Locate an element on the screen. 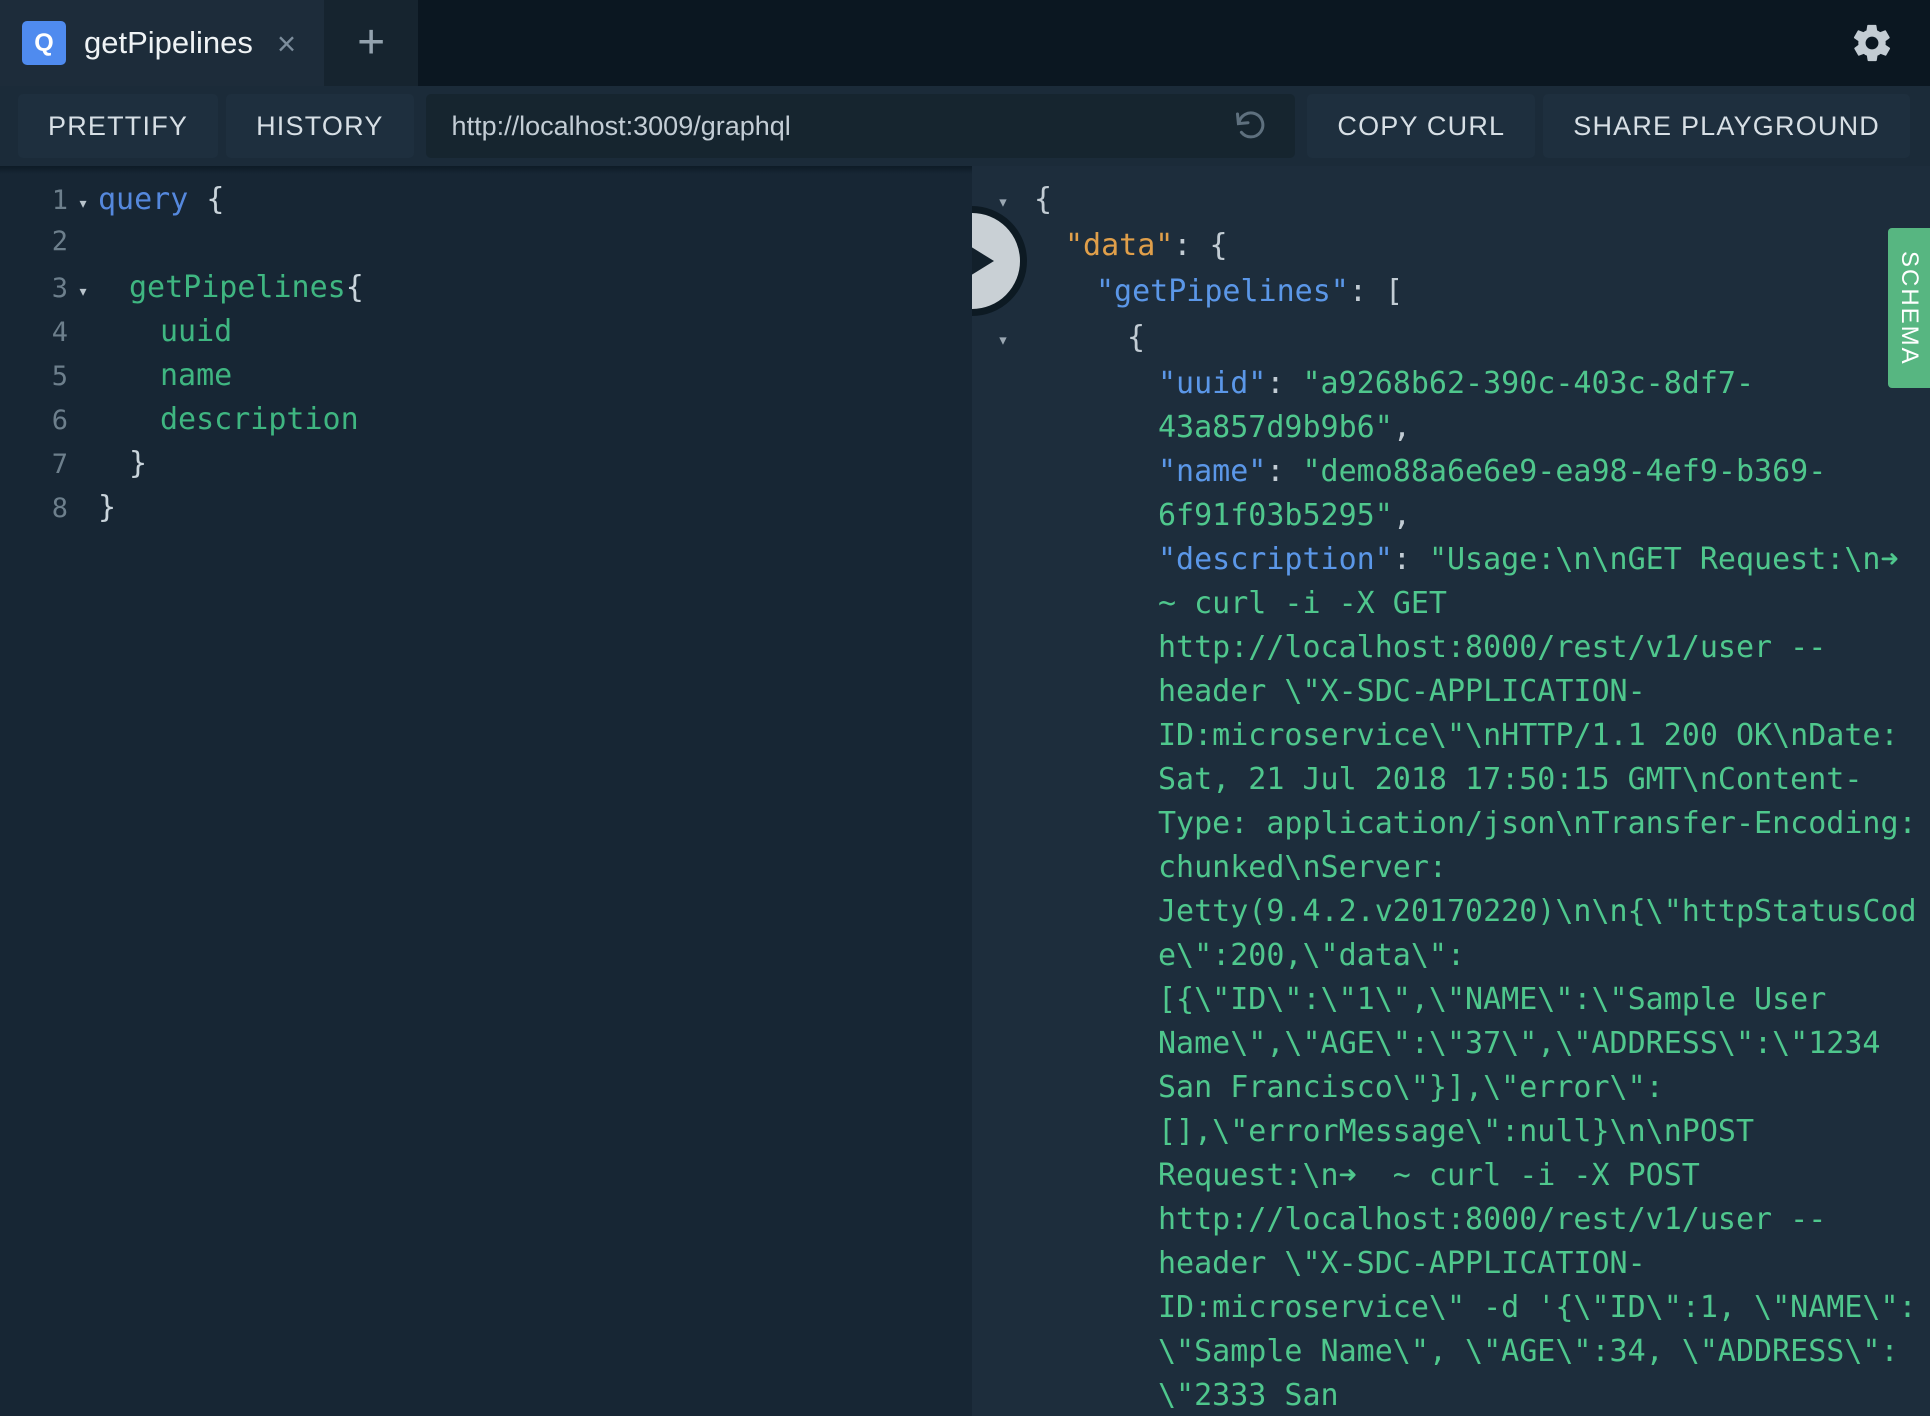 This screenshot has width=1930, height=1416. code-text: uuid is located at coordinates (196, 331).